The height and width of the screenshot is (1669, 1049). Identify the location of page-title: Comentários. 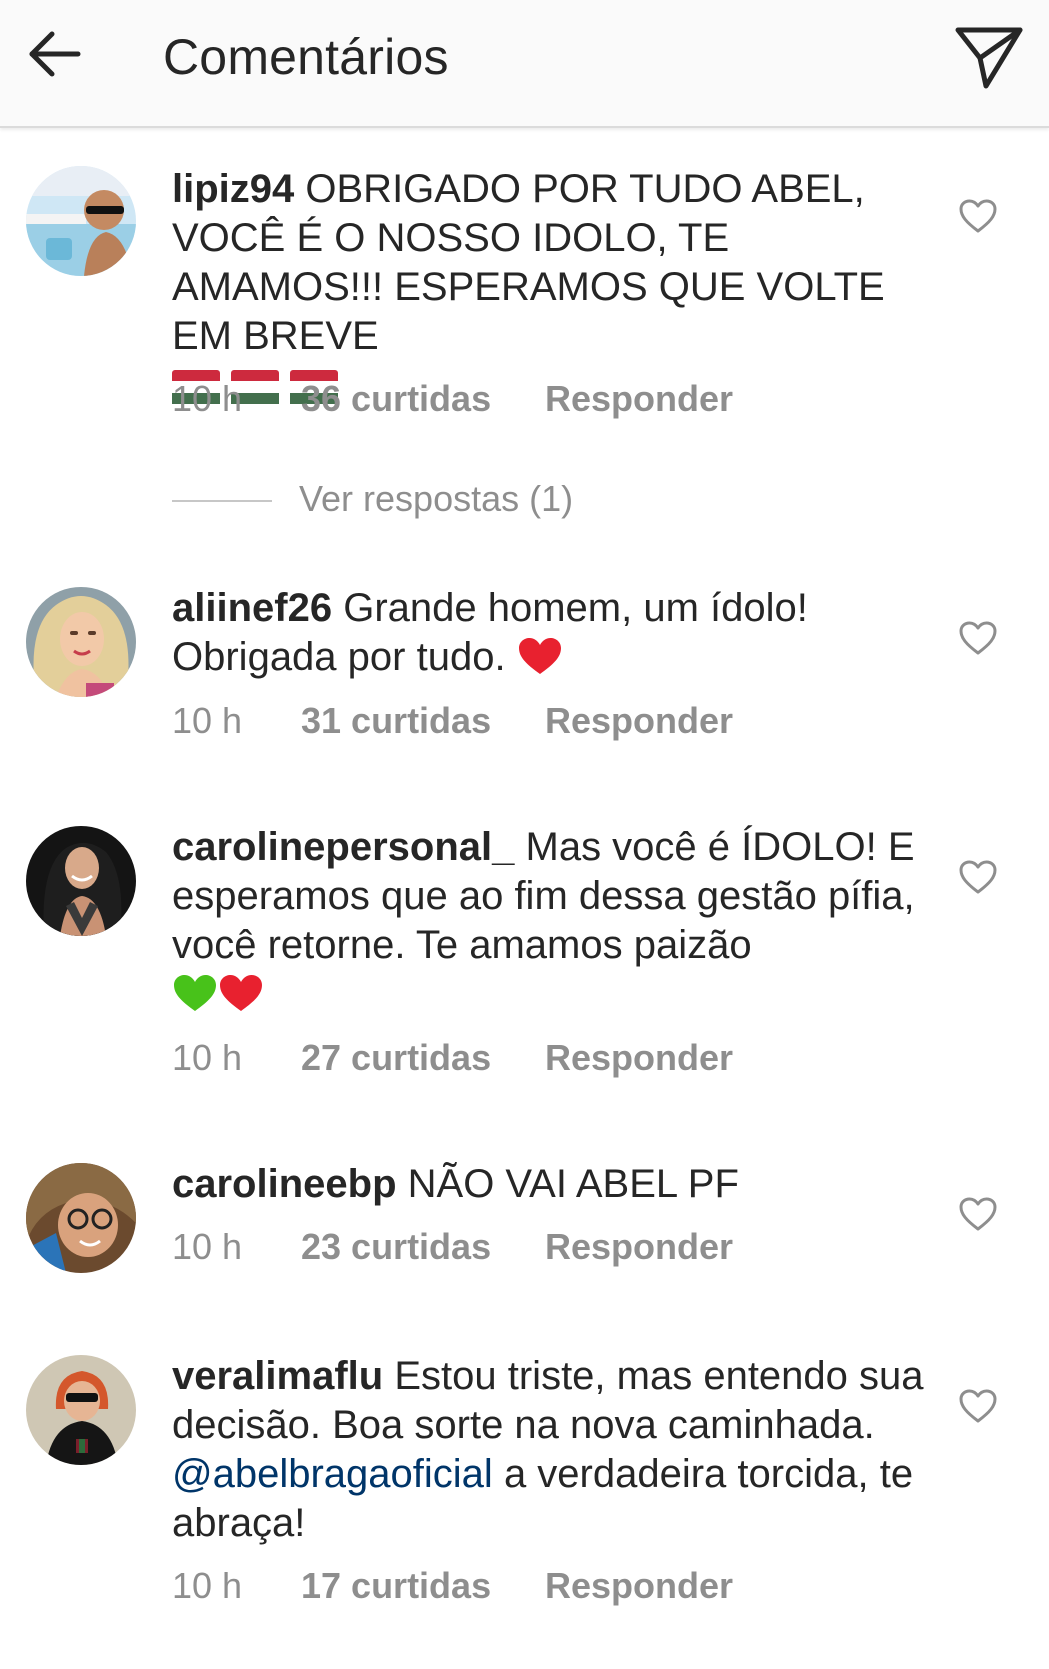
(306, 57).